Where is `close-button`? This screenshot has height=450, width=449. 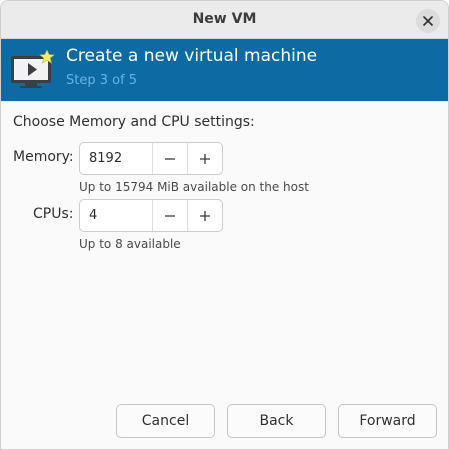
close-button is located at coordinates (428, 21).